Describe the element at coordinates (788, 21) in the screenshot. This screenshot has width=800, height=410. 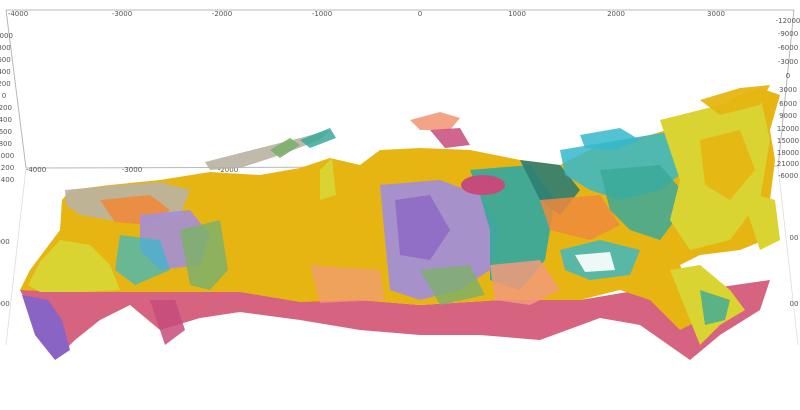
I see `right-tick: -12000` at that location.